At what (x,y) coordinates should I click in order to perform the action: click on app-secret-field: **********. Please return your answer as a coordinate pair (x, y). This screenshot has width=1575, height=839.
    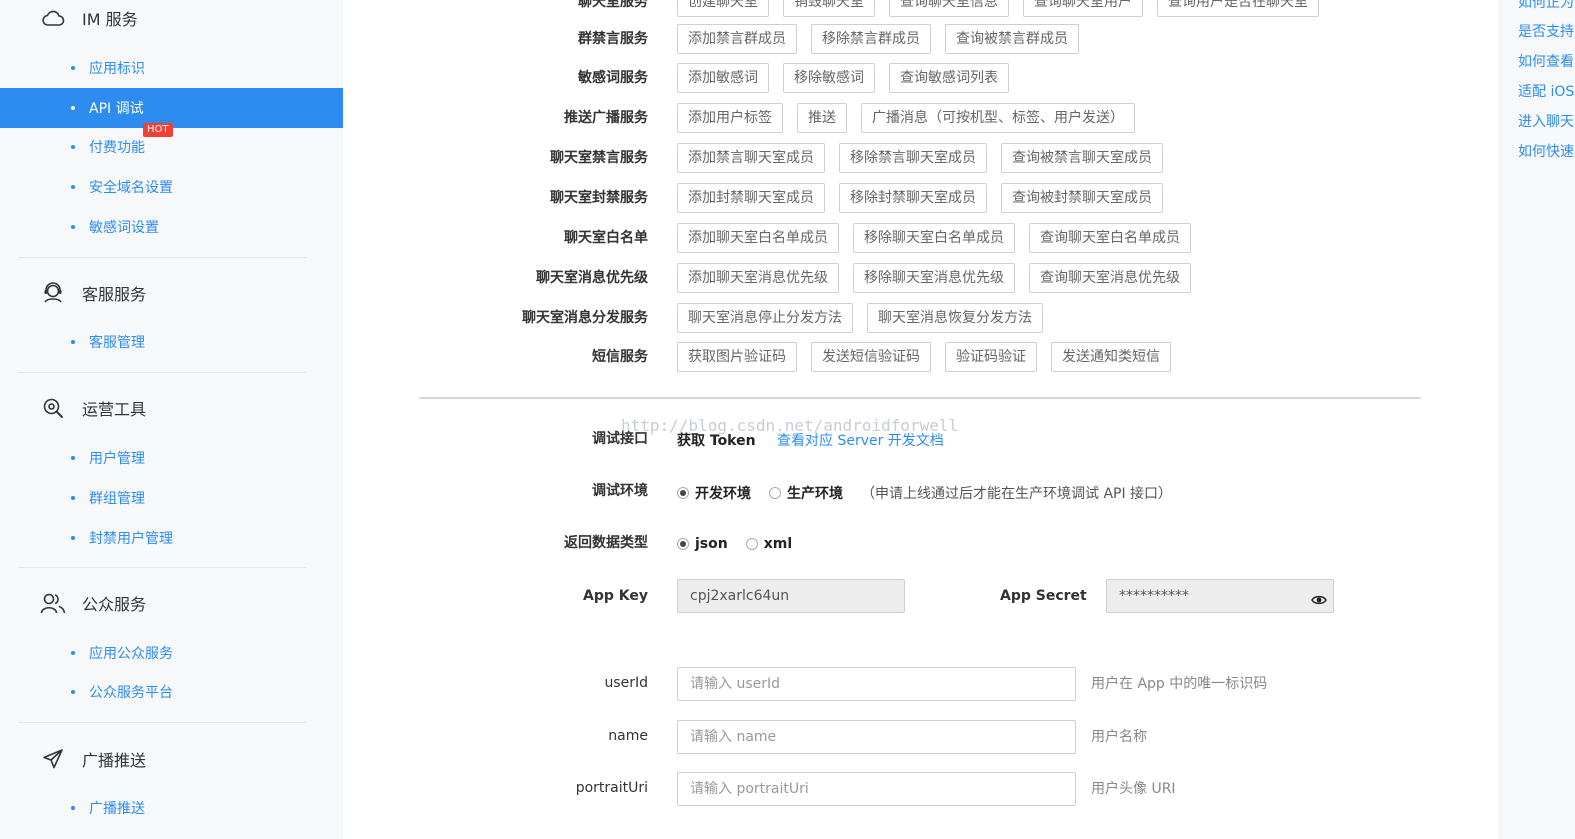
    Looking at the image, I should click on (1220, 596).